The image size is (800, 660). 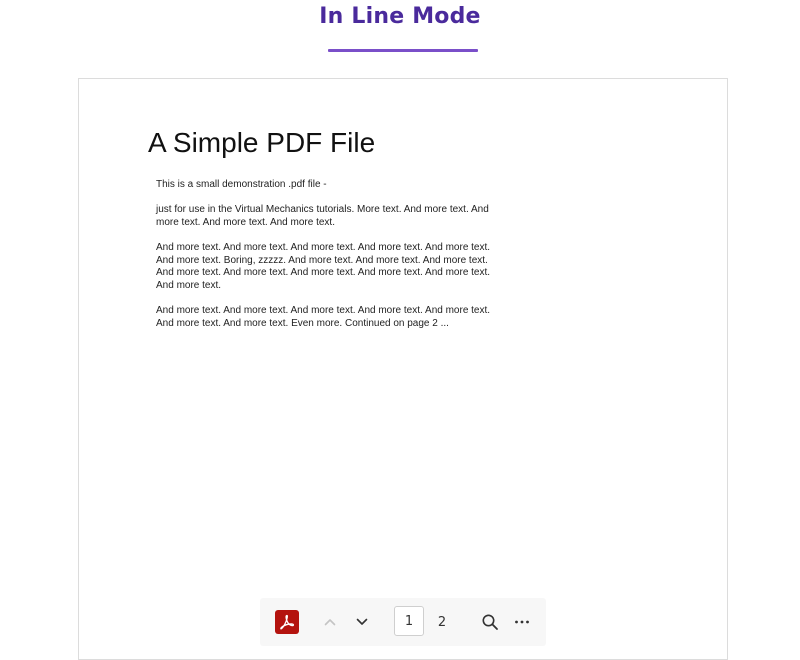 I want to click on chevron-down-icon, so click(x=362, y=622).